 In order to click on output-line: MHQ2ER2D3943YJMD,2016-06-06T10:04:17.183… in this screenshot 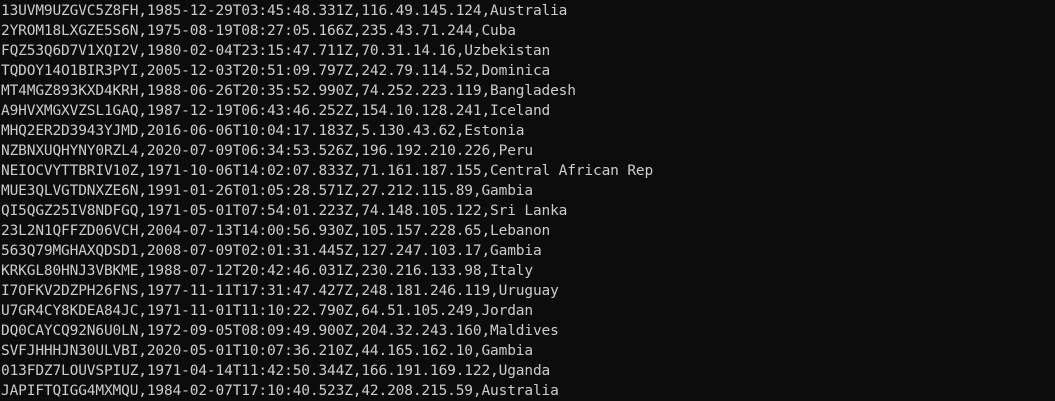, I will do `click(263, 131)`.